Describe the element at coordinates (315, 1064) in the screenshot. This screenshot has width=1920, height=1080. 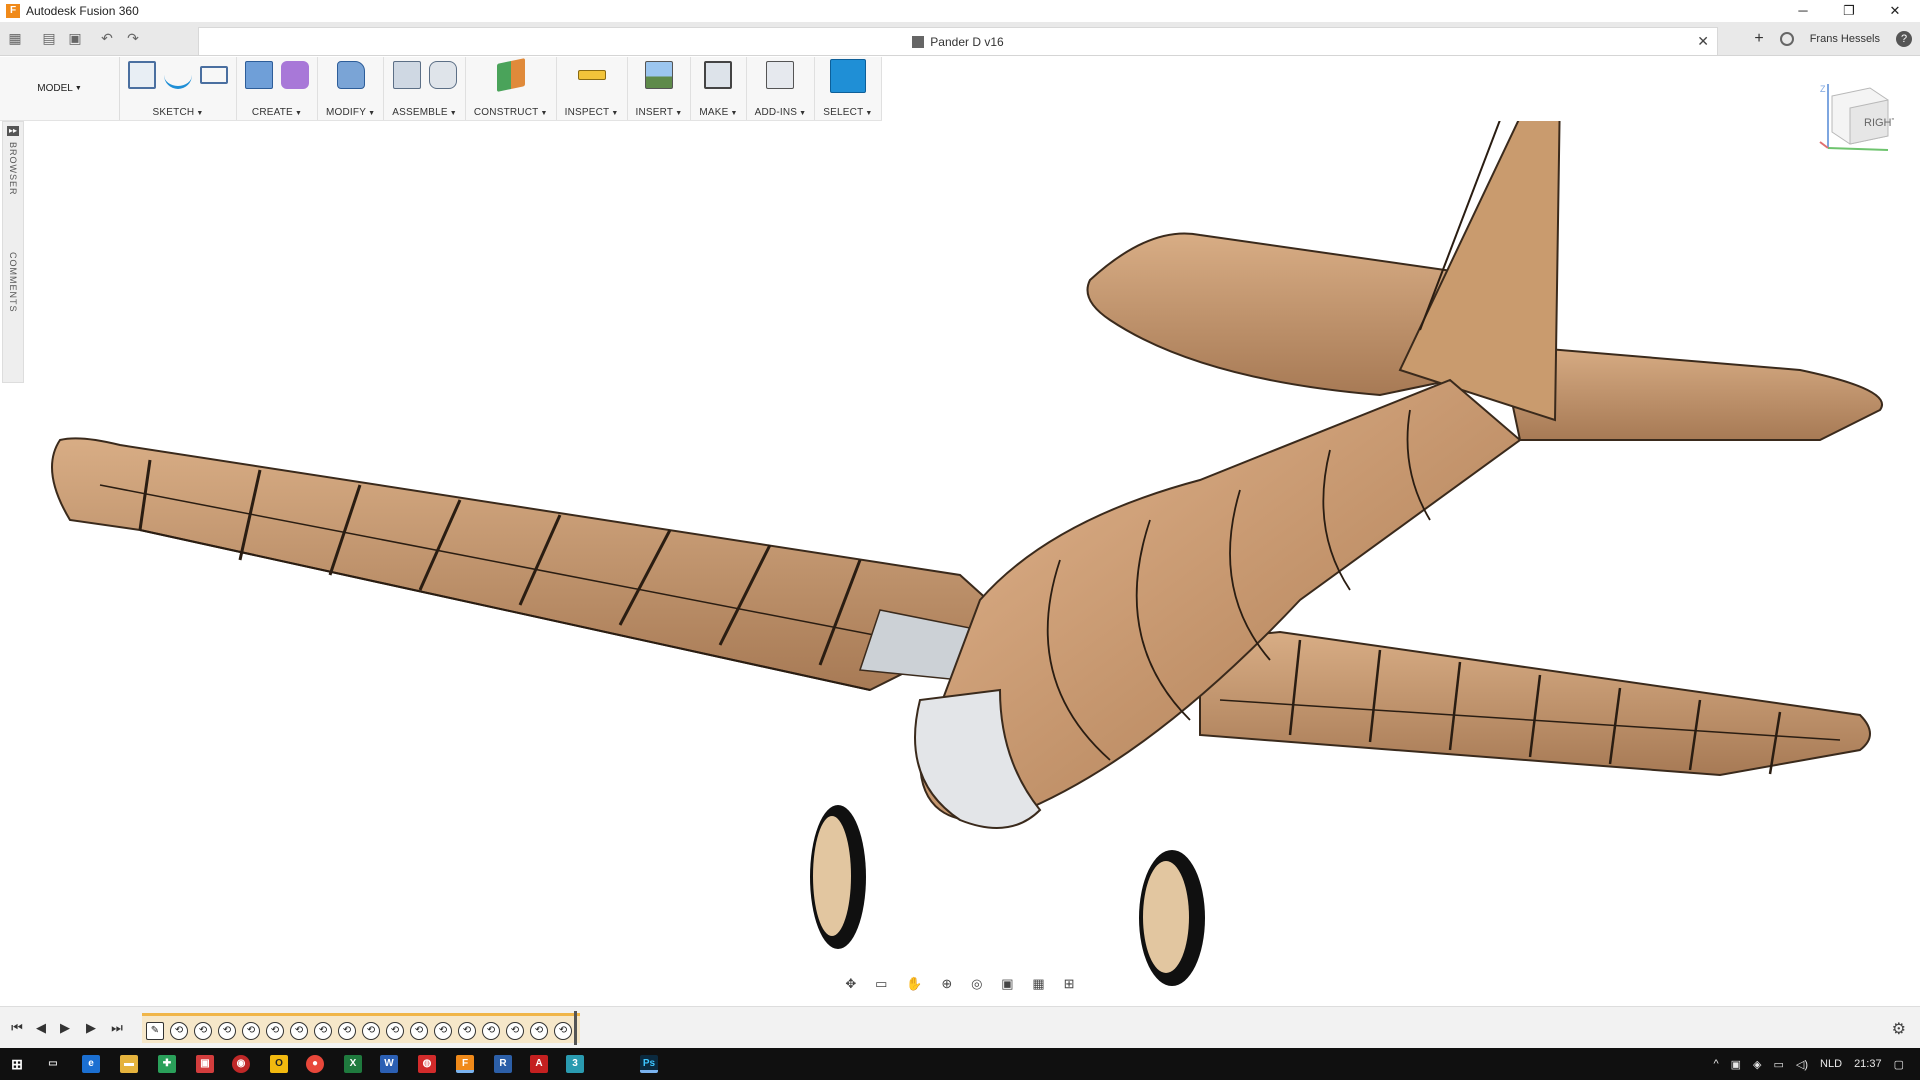
I see `chrome-browser-icon: ●` at that location.